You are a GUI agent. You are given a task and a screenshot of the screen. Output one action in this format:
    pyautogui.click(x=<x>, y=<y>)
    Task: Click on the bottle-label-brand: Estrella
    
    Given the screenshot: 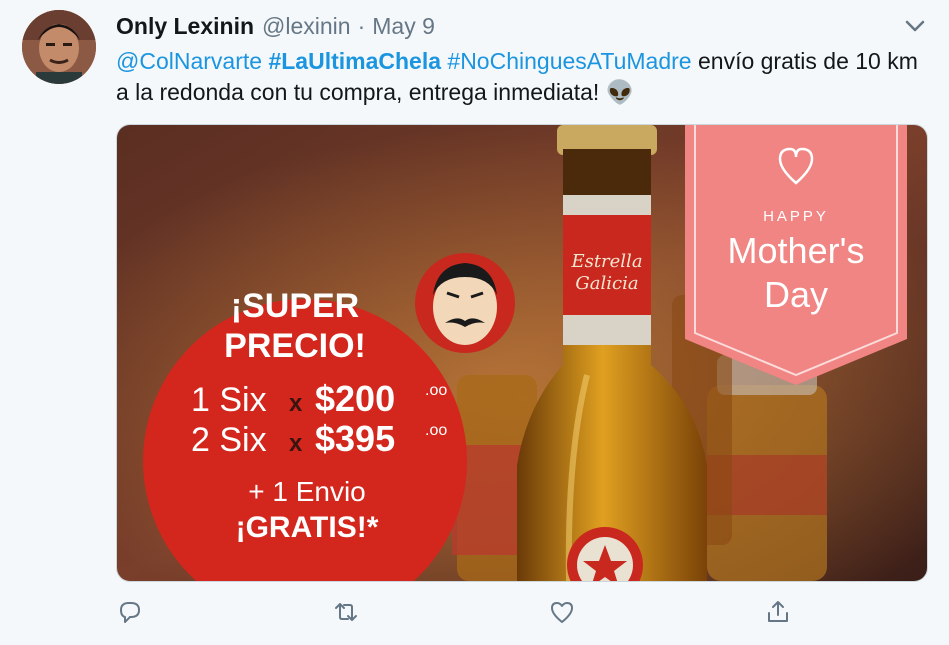 What is the action you would take?
    pyautogui.click(x=606, y=261)
    